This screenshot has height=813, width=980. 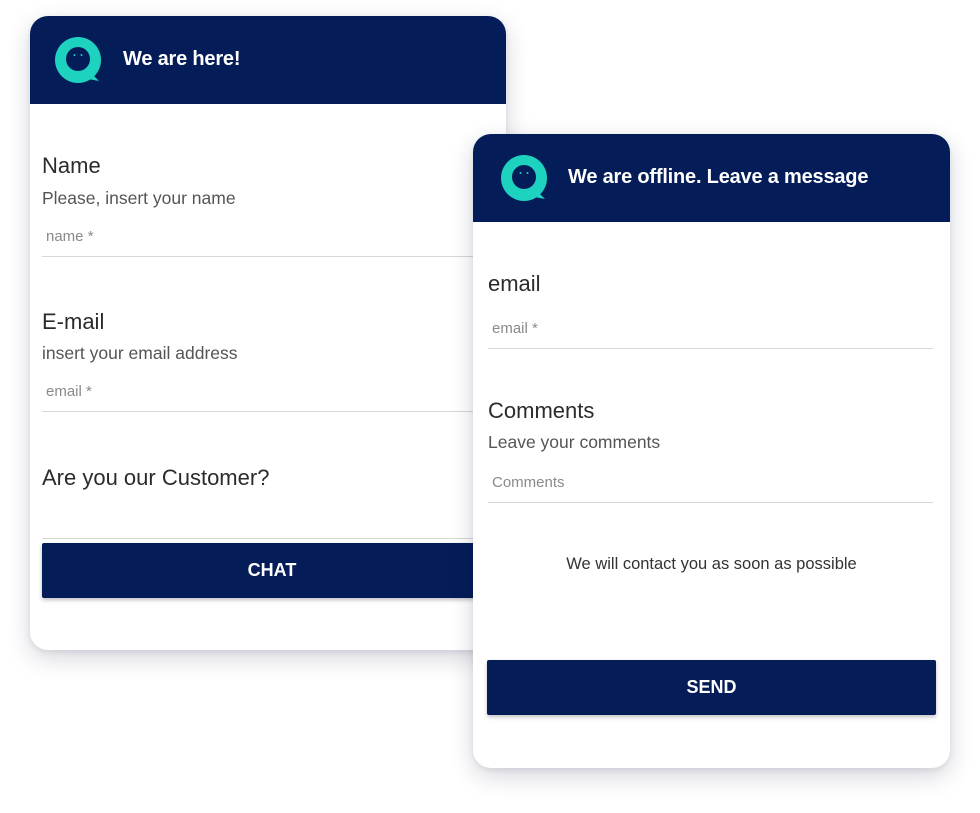 I want to click on offline-email-input: email *, so click(x=710, y=331).